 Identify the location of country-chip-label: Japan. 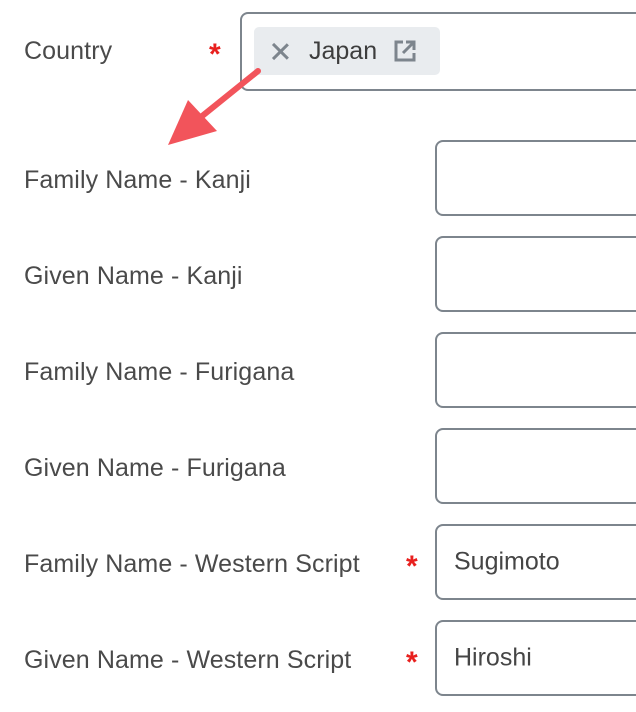
(343, 50).